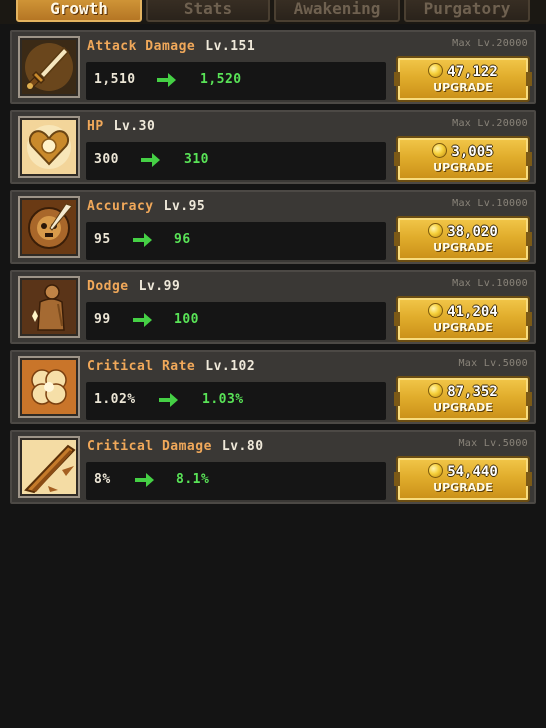  What do you see at coordinates (102, 239) in the screenshot?
I see `current-value: 95` at bounding box center [102, 239].